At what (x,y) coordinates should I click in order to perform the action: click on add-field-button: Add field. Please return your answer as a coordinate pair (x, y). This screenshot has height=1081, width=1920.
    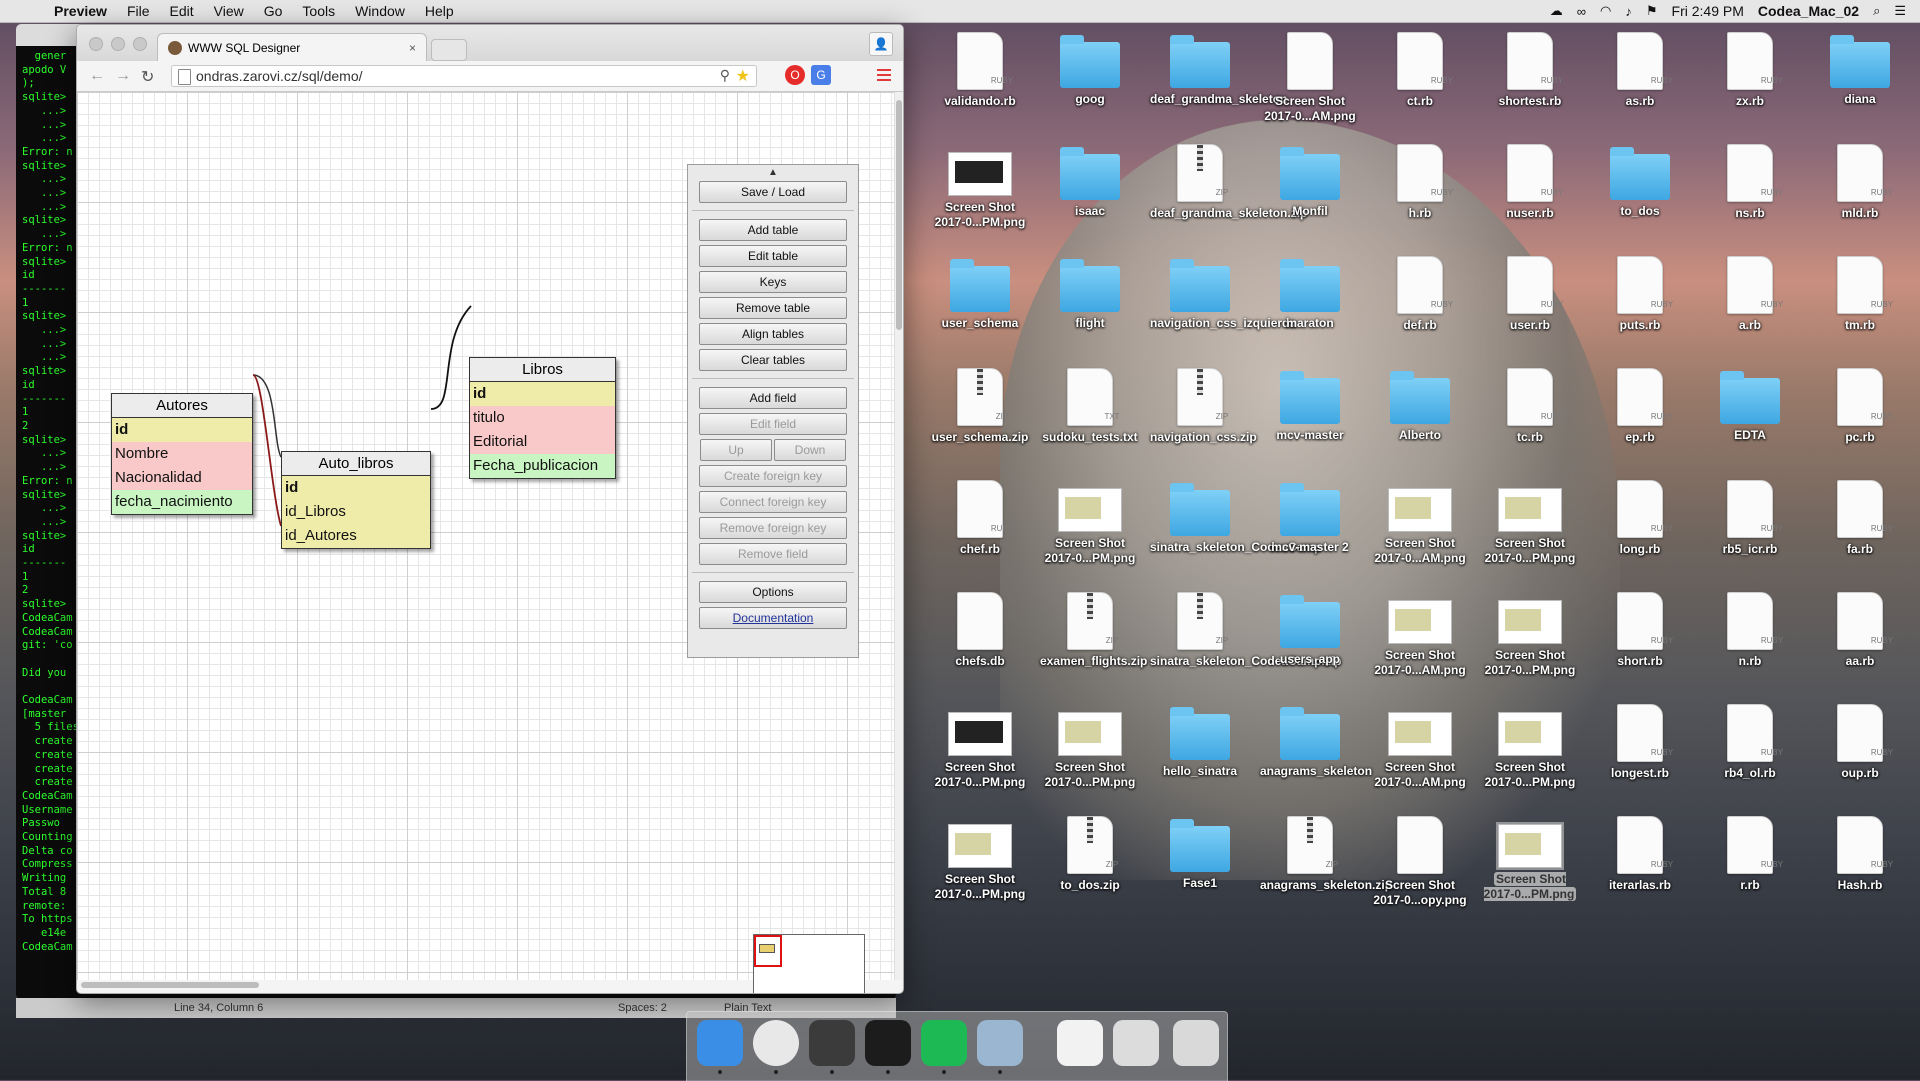
    Looking at the image, I should click on (773, 398).